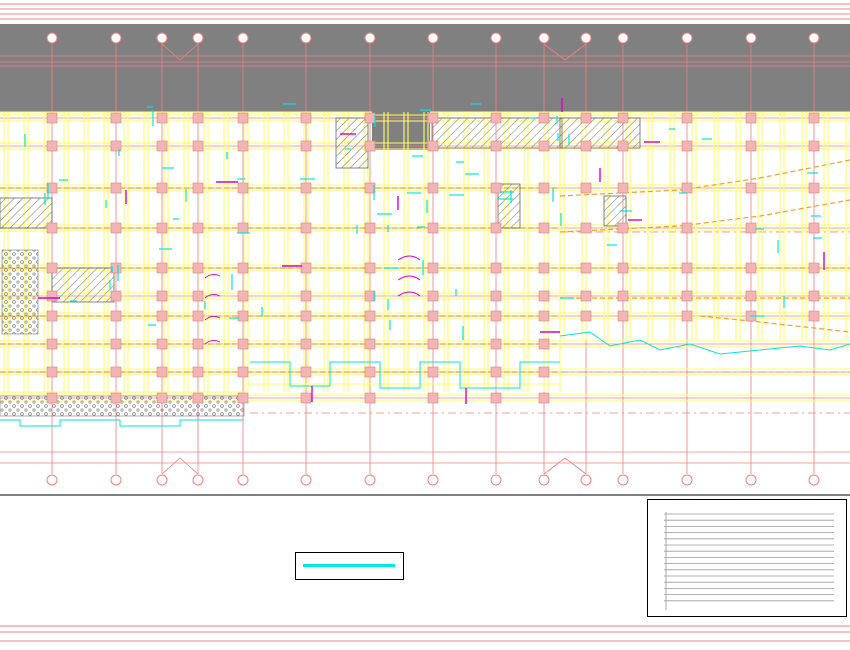  What do you see at coordinates (349, 566) in the screenshot?
I see `legend-box` at bounding box center [349, 566].